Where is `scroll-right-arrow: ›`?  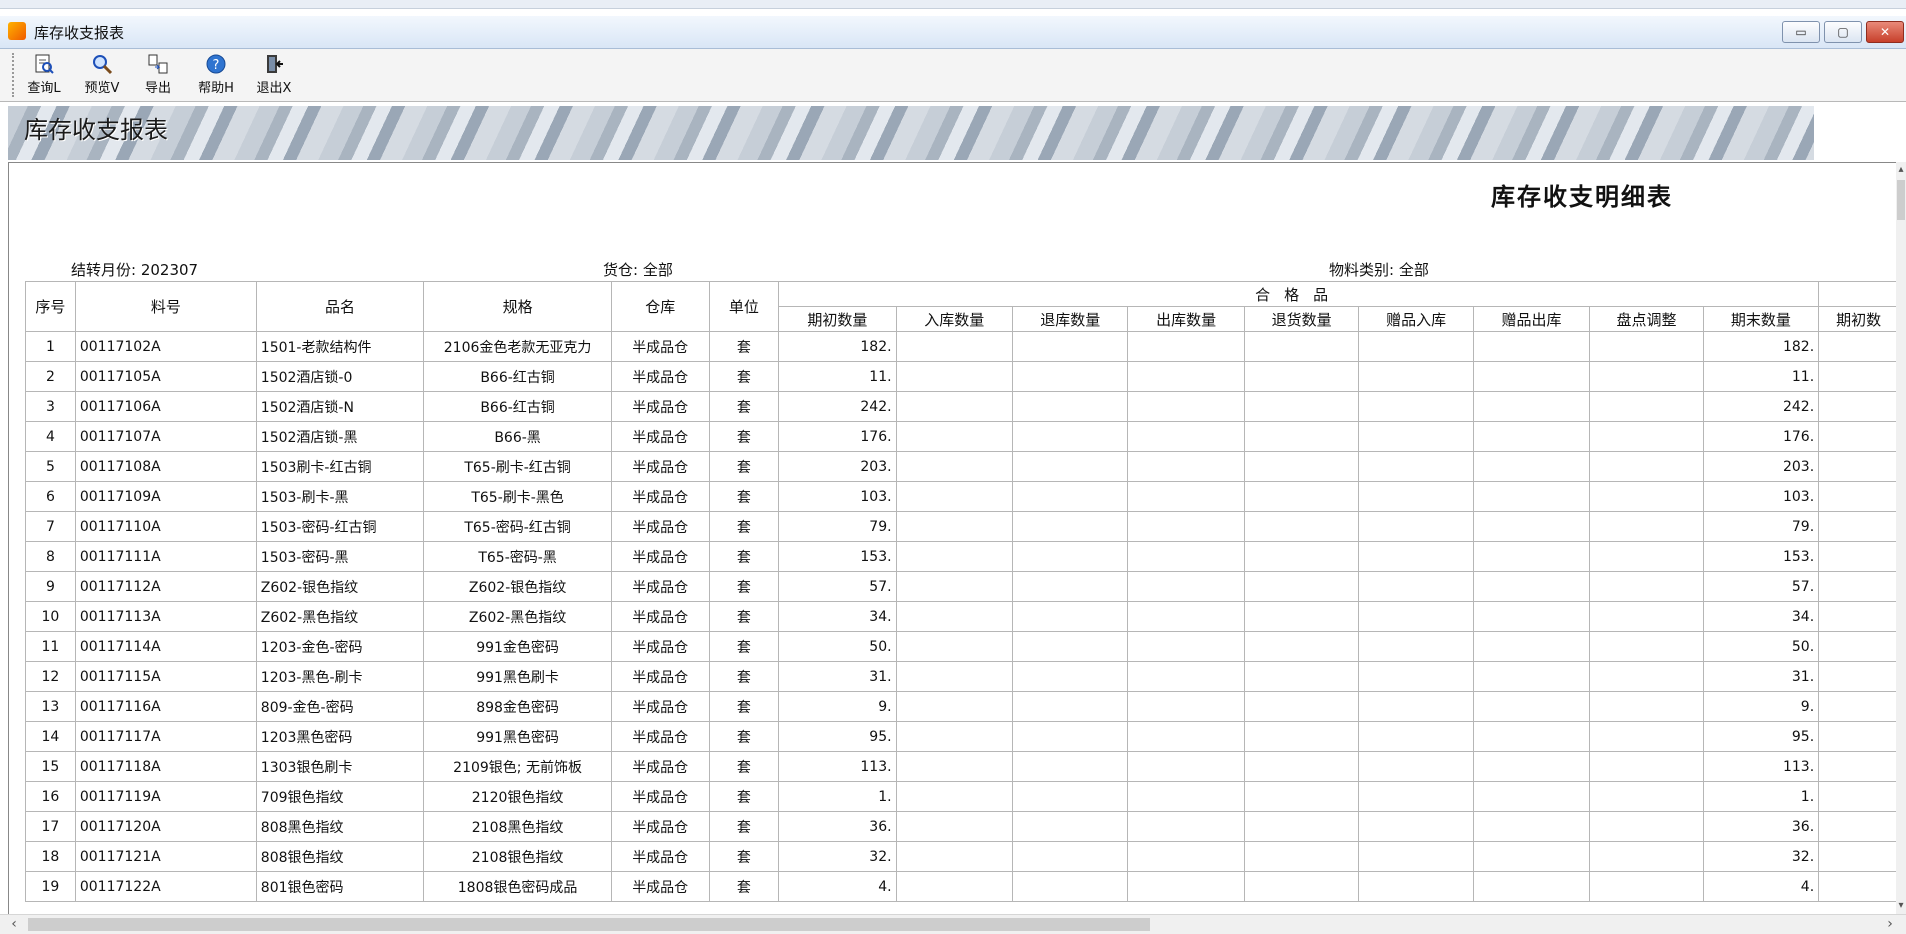
scroll-right-arrow: › is located at coordinates (1890, 924).